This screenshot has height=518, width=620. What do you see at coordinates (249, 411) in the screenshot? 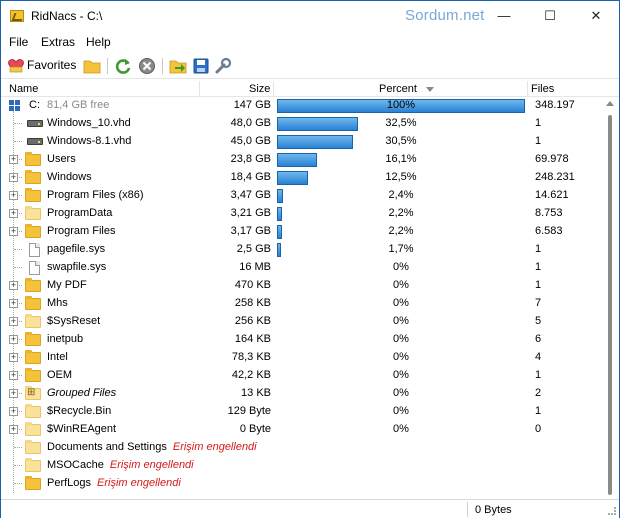
I see `item-size: 129 Byte` at bounding box center [249, 411].